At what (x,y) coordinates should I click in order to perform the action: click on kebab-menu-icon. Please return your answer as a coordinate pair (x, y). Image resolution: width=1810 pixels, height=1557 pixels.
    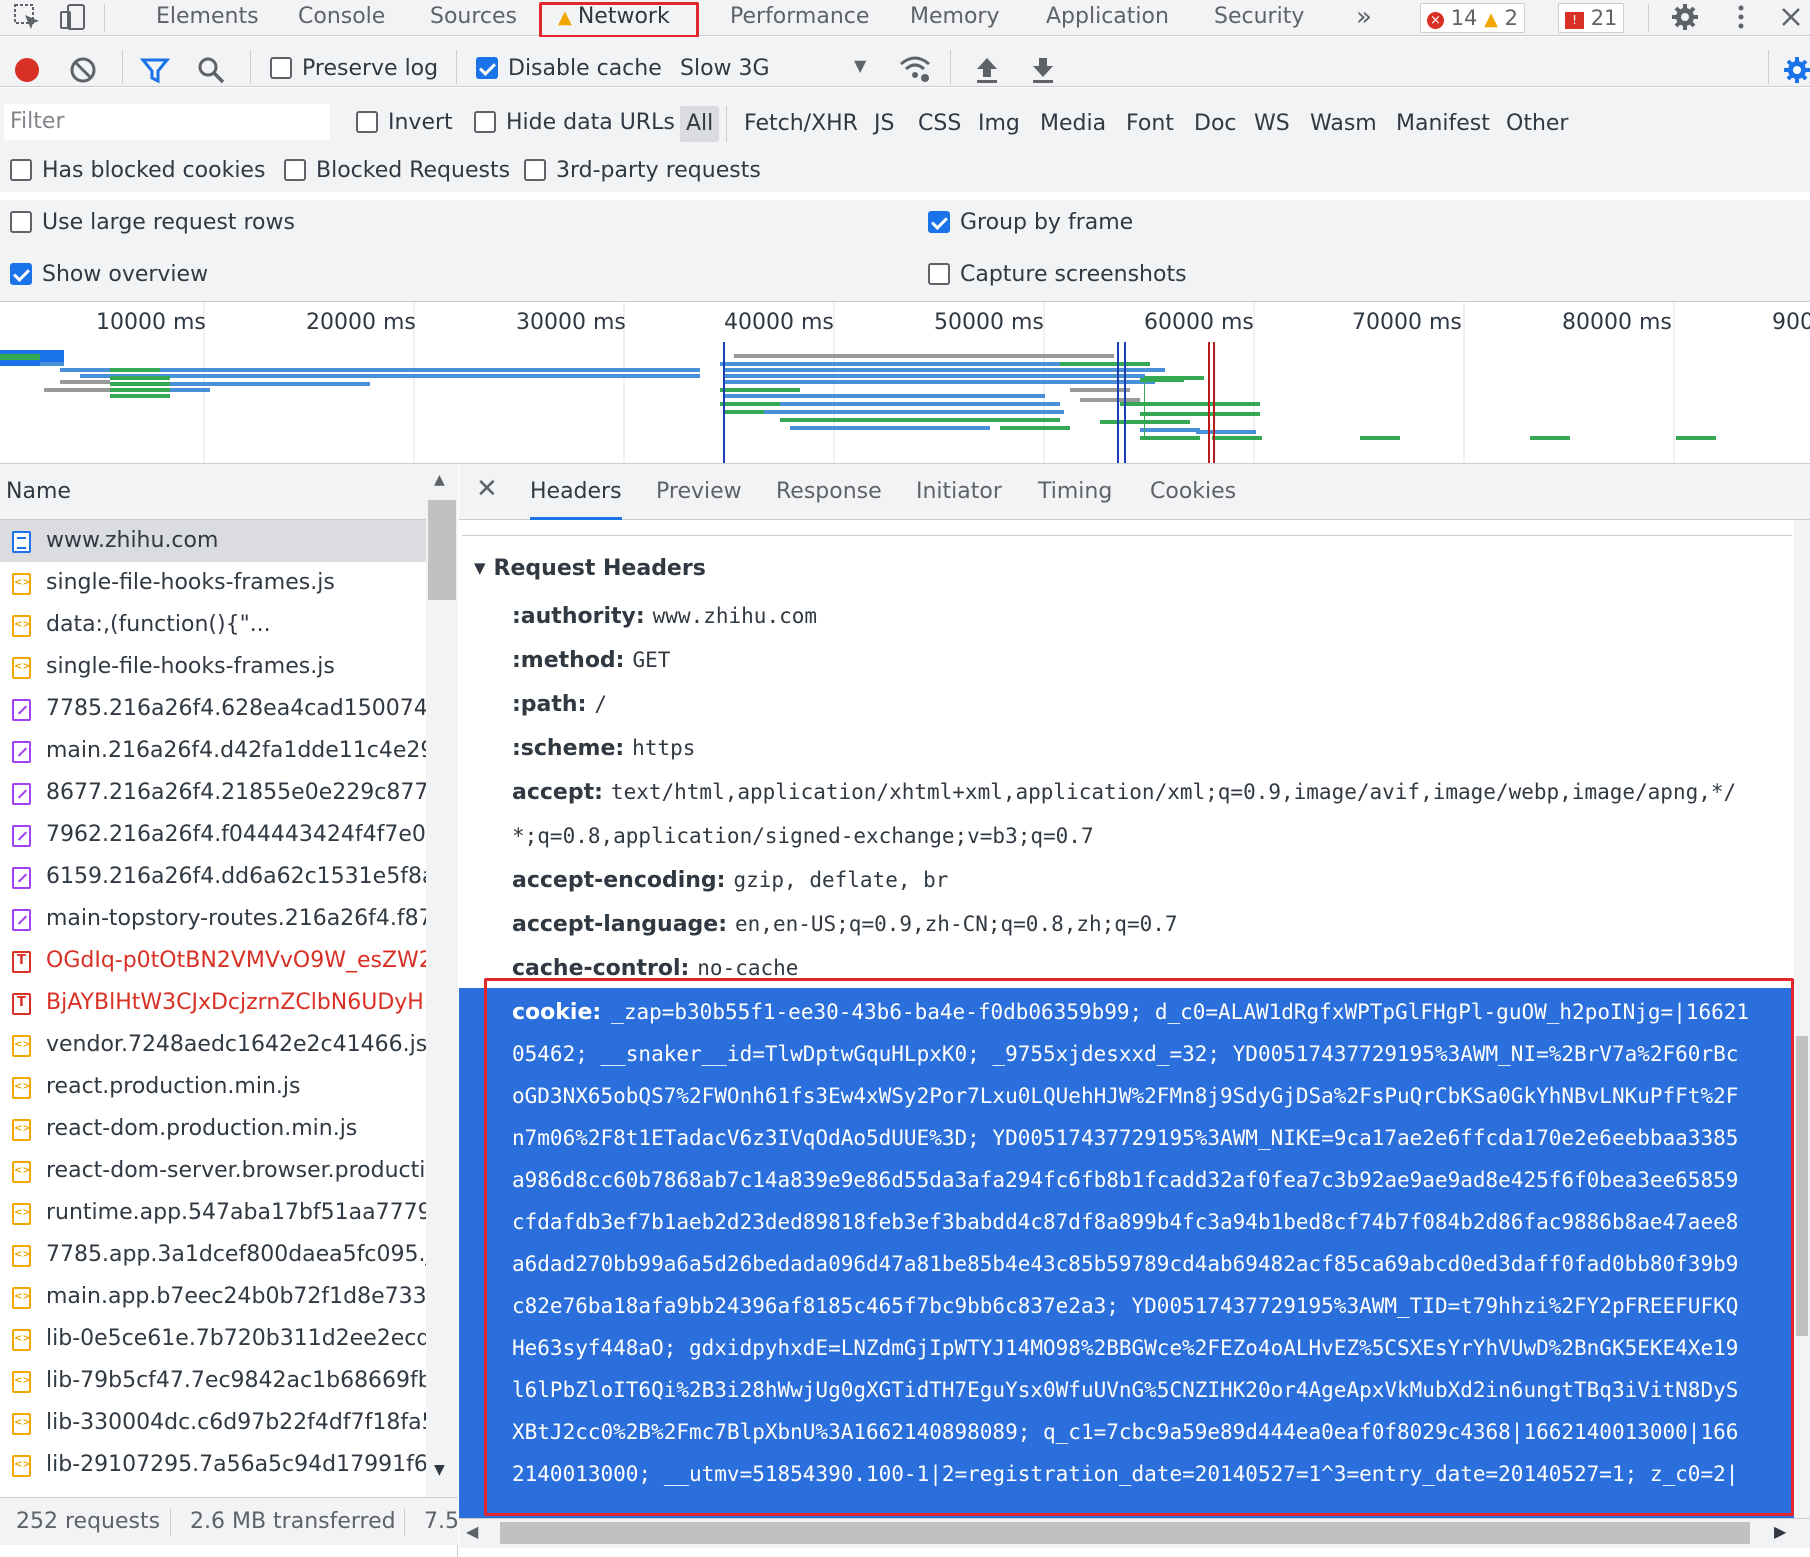
    Looking at the image, I should click on (1741, 17).